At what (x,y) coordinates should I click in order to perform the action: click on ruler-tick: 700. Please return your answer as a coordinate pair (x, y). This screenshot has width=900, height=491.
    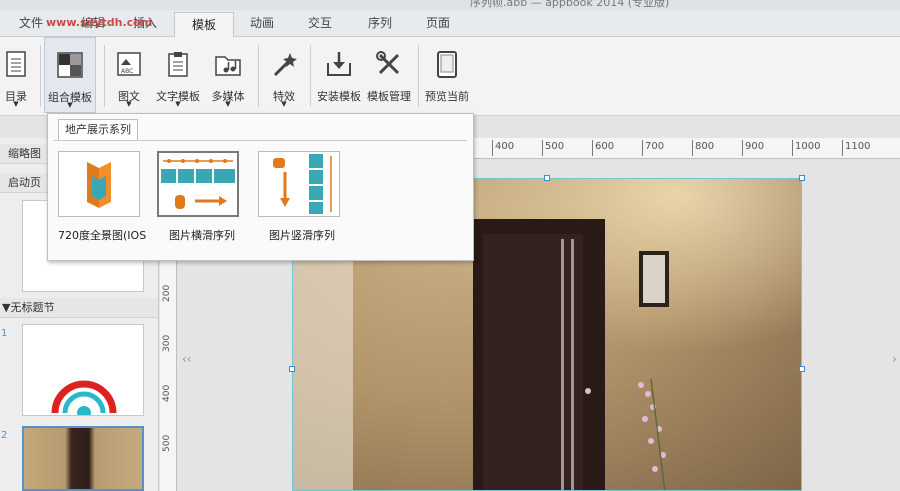
    Looking at the image, I should click on (653, 148).